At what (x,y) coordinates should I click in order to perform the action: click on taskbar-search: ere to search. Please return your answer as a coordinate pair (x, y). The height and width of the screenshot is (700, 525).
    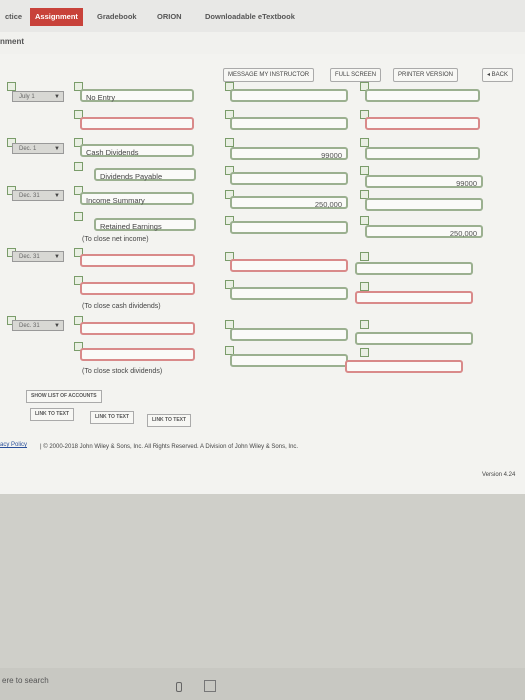
    Looking at the image, I should click on (25, 680).